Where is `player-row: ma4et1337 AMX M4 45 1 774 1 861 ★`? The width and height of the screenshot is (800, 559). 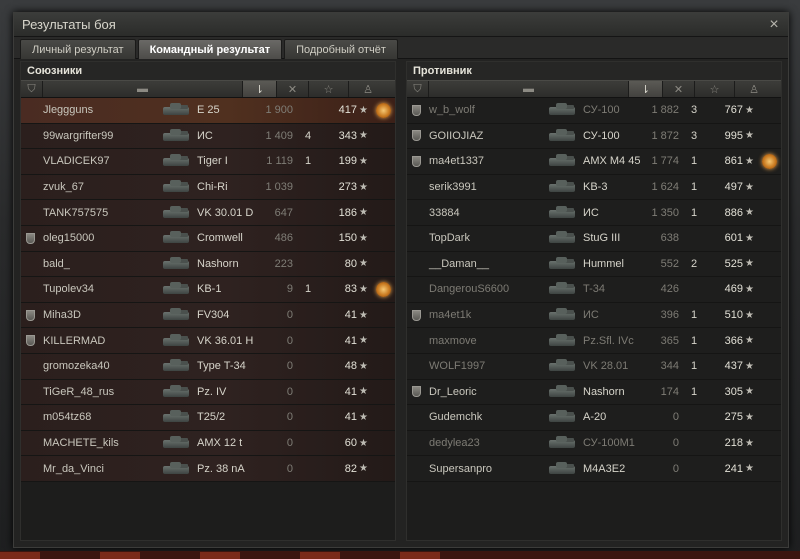
player-row: ma4et1337 AMX M4 45 1 774 1 861 ★ is located at coordinates (594, 162).